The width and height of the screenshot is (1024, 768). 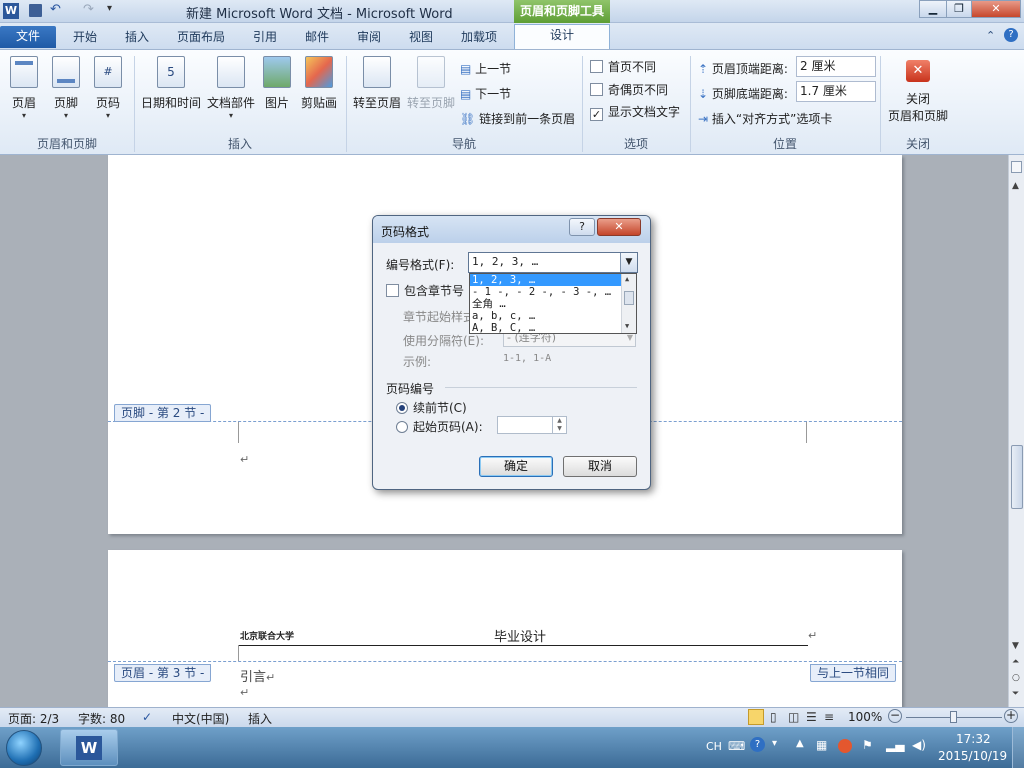 I want to click on volume-icon: ◀), so click(x=919, y=745).